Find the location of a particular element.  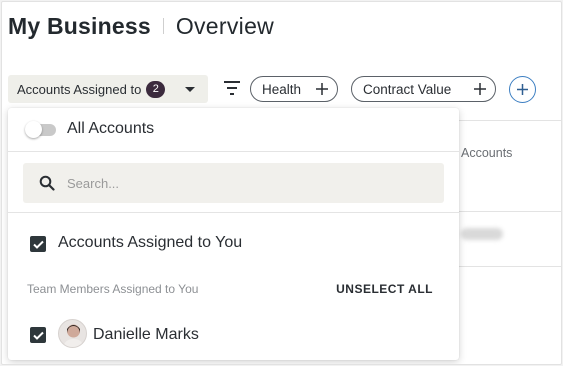

accounts-assigned-label: Accounts Assigned to is located at coordinates (79, 89).